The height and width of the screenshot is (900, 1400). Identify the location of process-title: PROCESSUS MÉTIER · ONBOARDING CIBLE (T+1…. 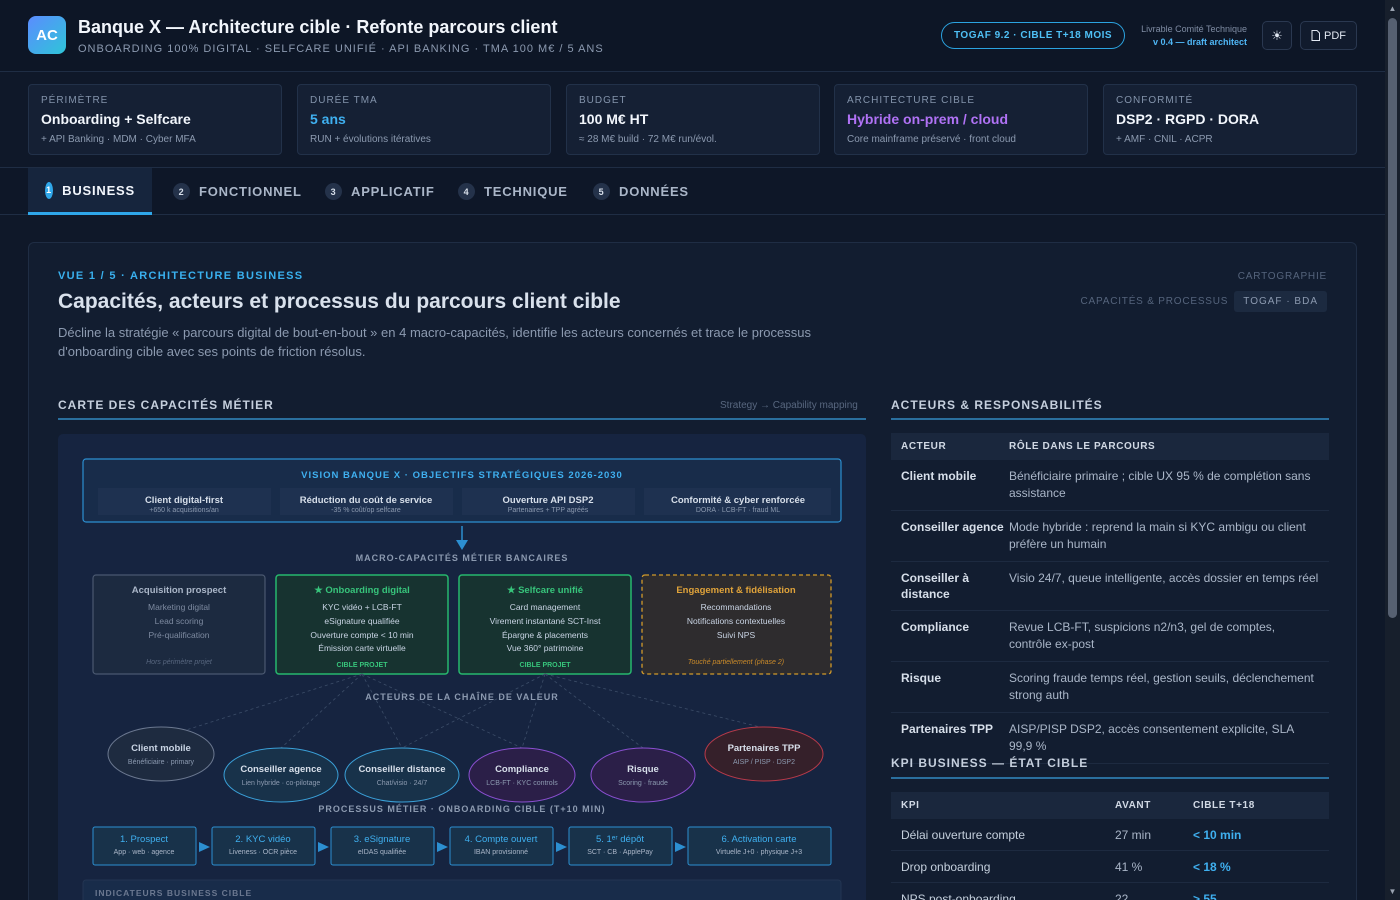
(461, 809).